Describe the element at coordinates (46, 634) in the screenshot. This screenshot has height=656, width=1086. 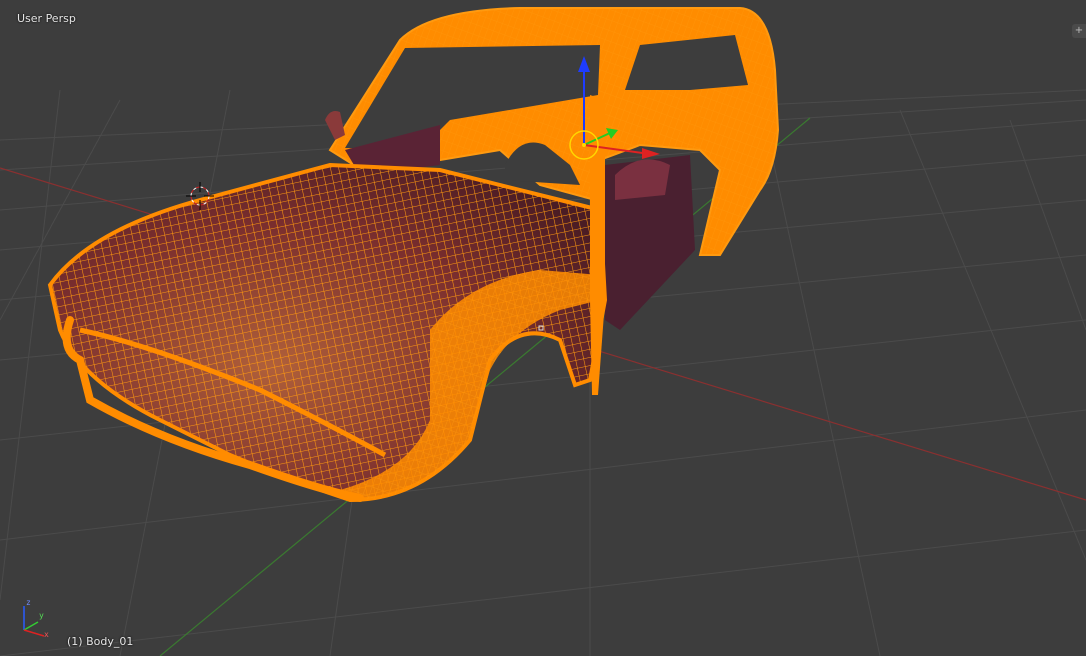
I see `axis-widget-x-label: x` at that location.